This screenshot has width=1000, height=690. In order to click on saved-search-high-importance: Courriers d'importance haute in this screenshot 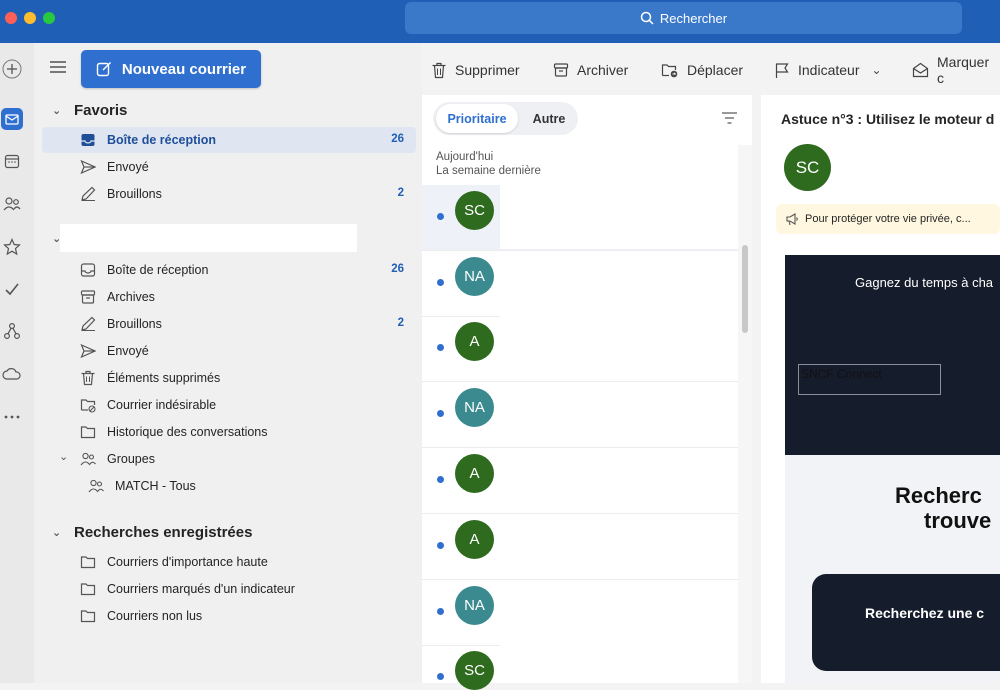, I will do `click(229, 562)`.